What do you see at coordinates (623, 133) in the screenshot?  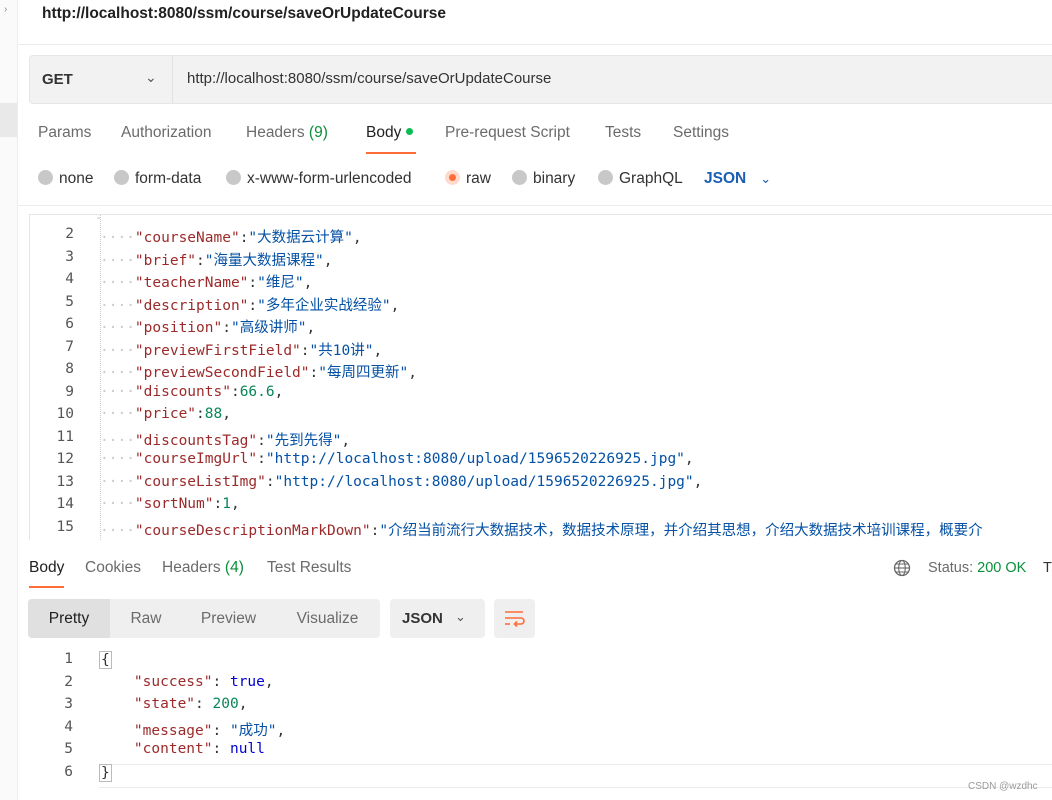 I see `tab-tests: Tests` at bounding box center [623, 133].